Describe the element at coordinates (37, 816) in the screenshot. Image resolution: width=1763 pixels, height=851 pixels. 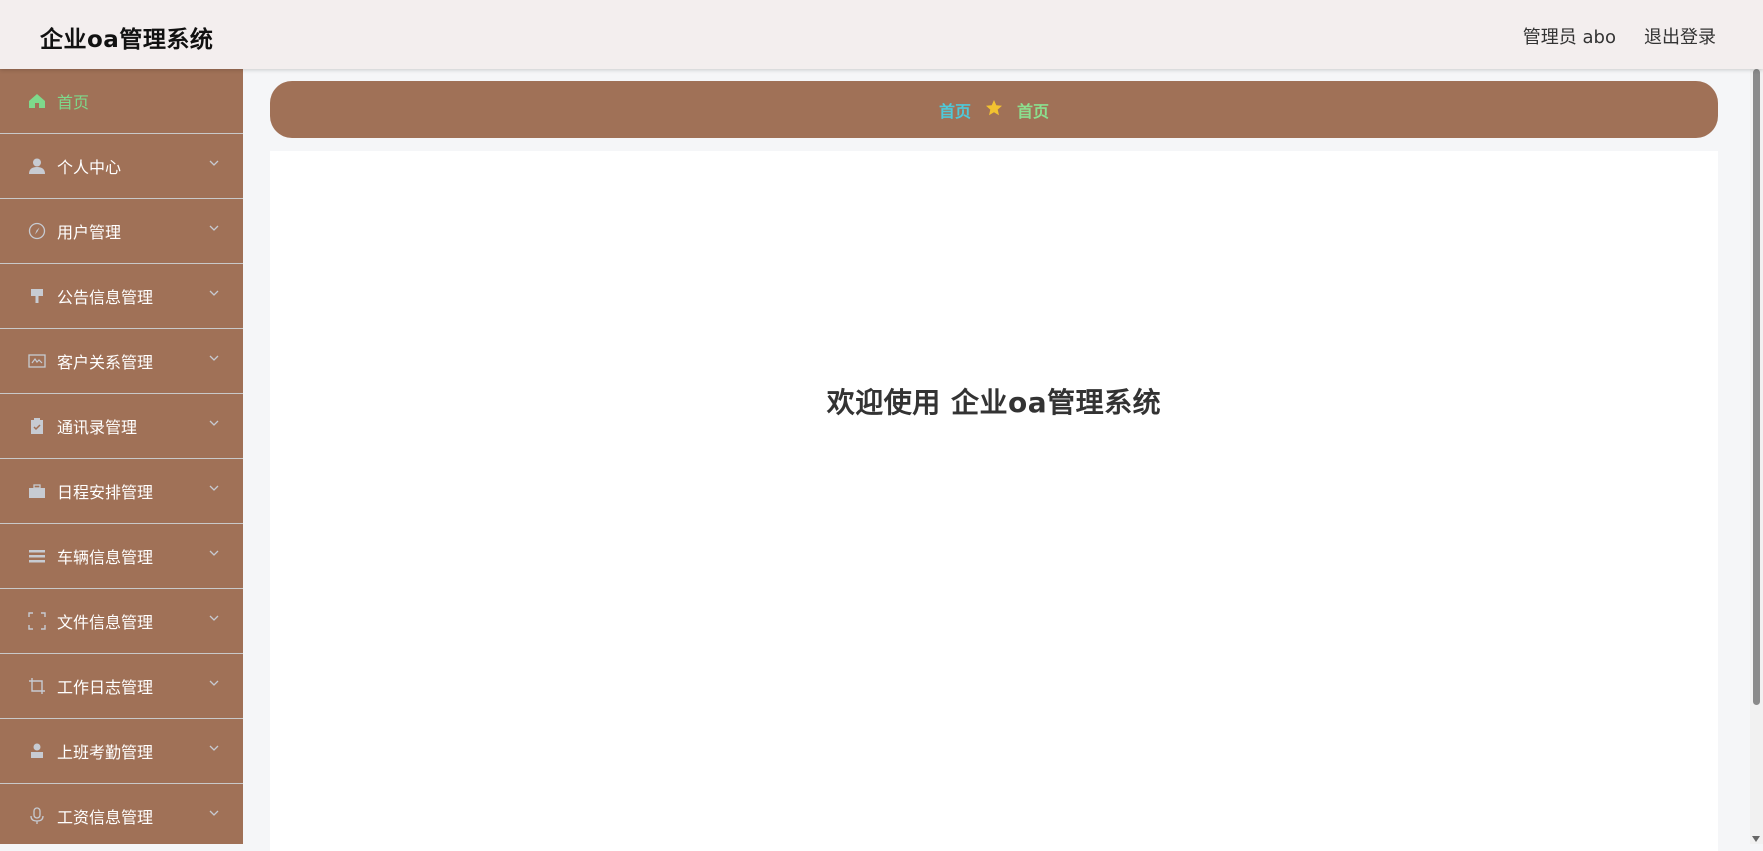
I see `microphone-icon` at that location.